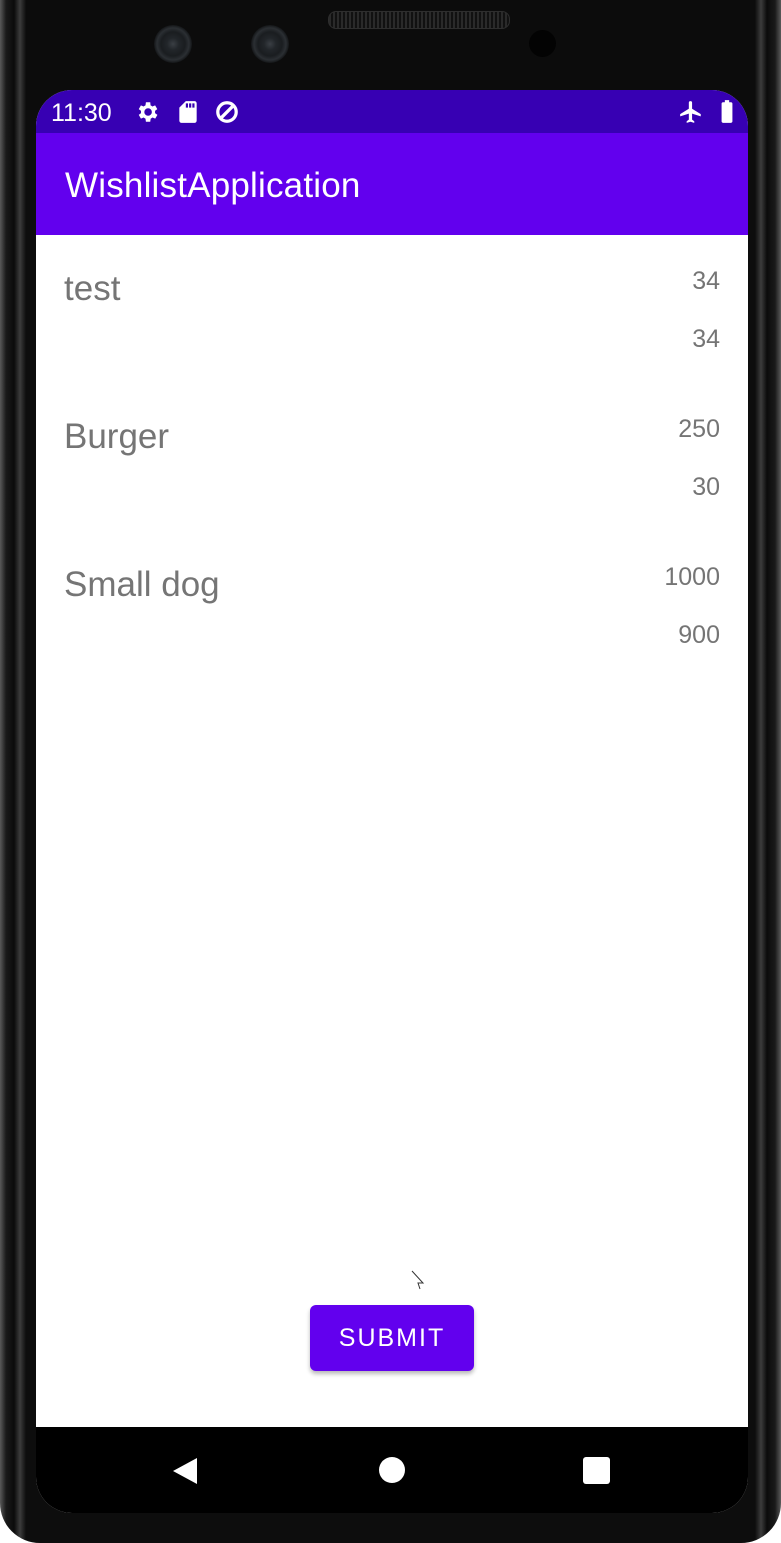 This screenshot has height=1543, width=781. What do you see at coordinates (542, 43) in the screenshot?
I see `proximity-sensor` at bounding box center [542, 43].